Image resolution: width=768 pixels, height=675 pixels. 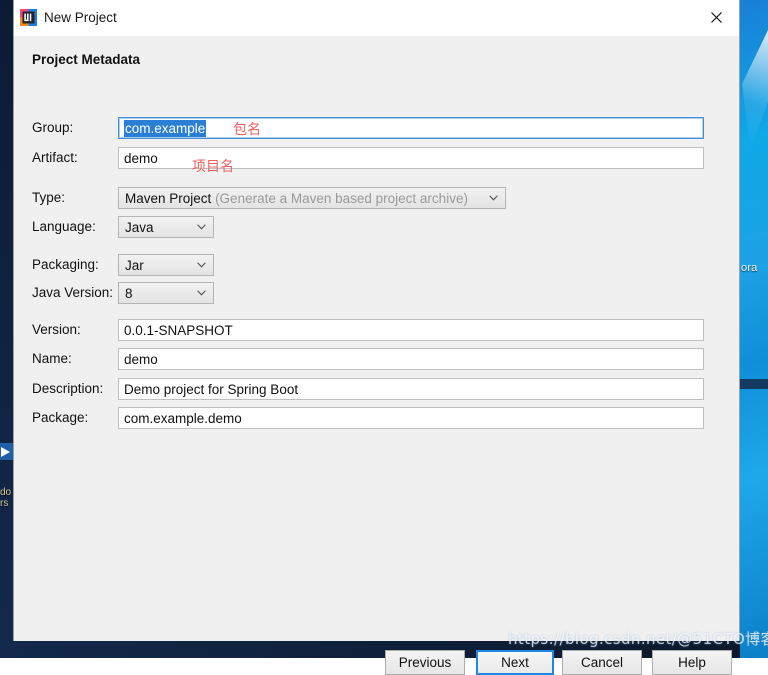 What do you see at coordinates (49, 197) in the screenshot?
I see `label-type: Type:` at bounding box center [49, 197].